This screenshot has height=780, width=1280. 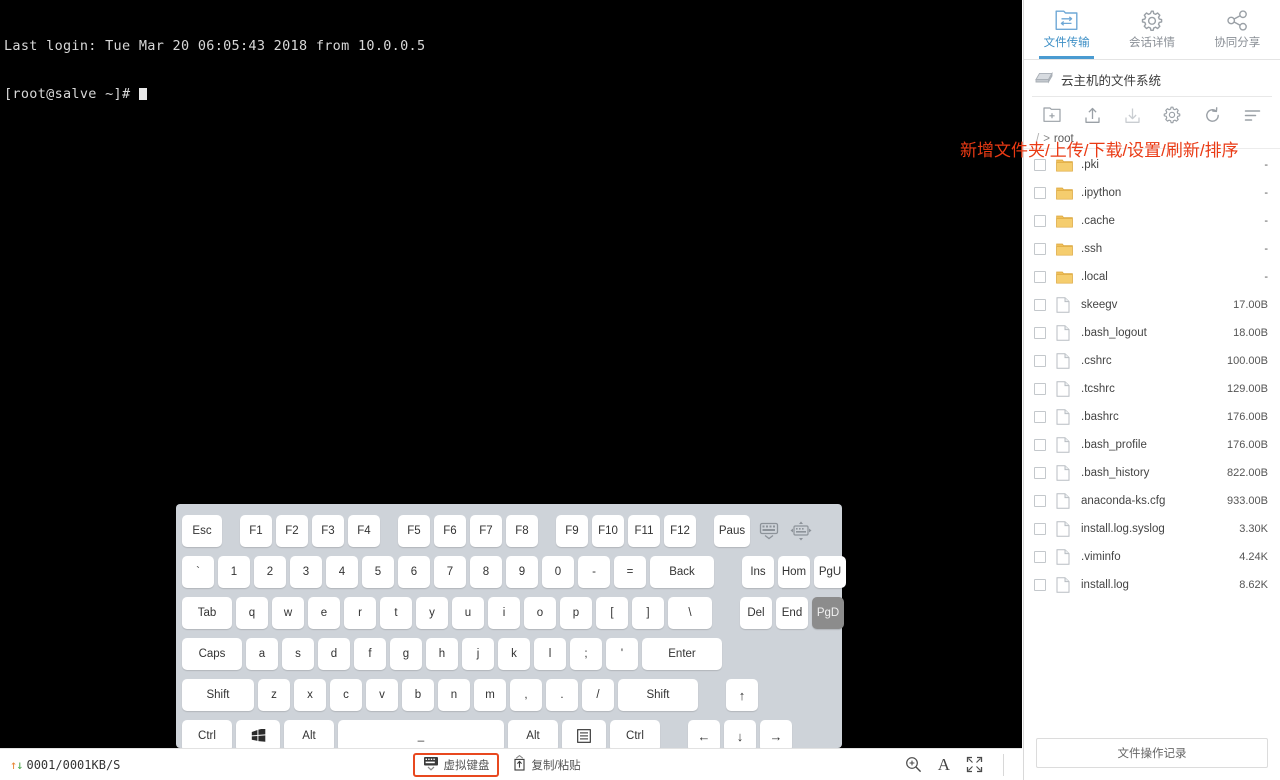 I want to click on font-size-icon: A, so click(x=944, y=765).